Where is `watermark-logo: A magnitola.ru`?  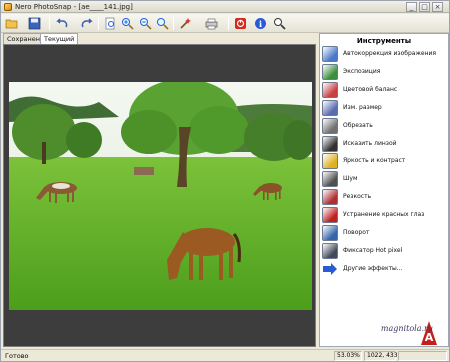 watermark-logo: A magnitola.ru is located at coordinates (412, 333).